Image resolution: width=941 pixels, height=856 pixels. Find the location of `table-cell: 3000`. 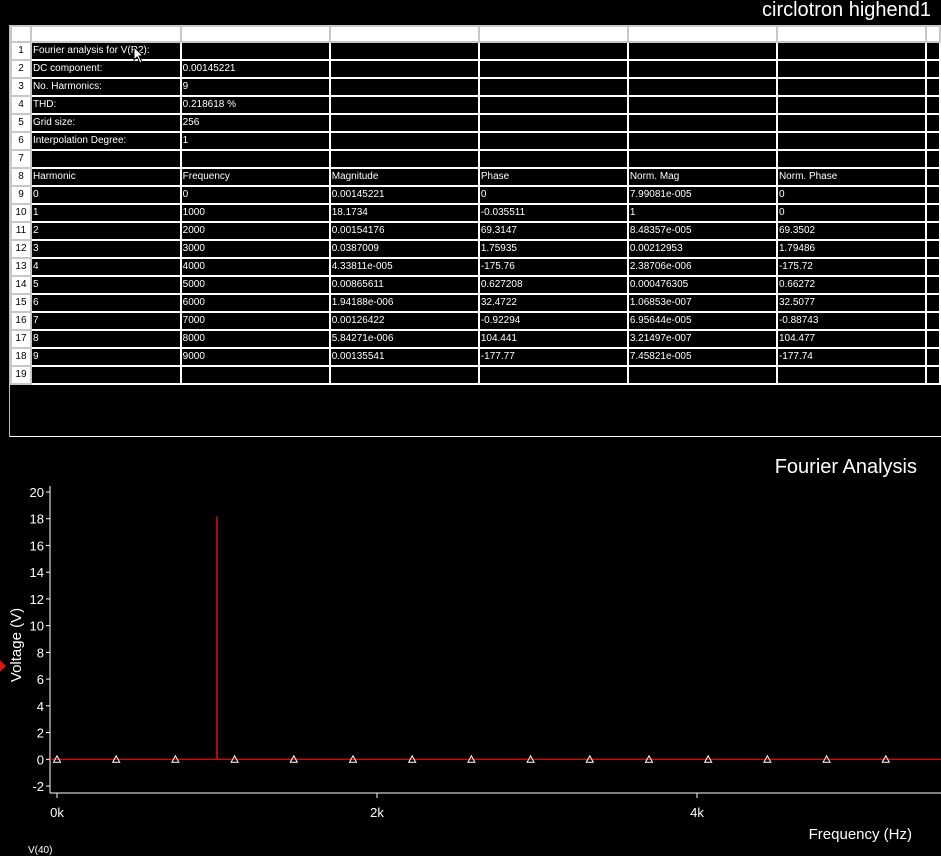

table-cell: 3000 is located at coordinates (255, 249).